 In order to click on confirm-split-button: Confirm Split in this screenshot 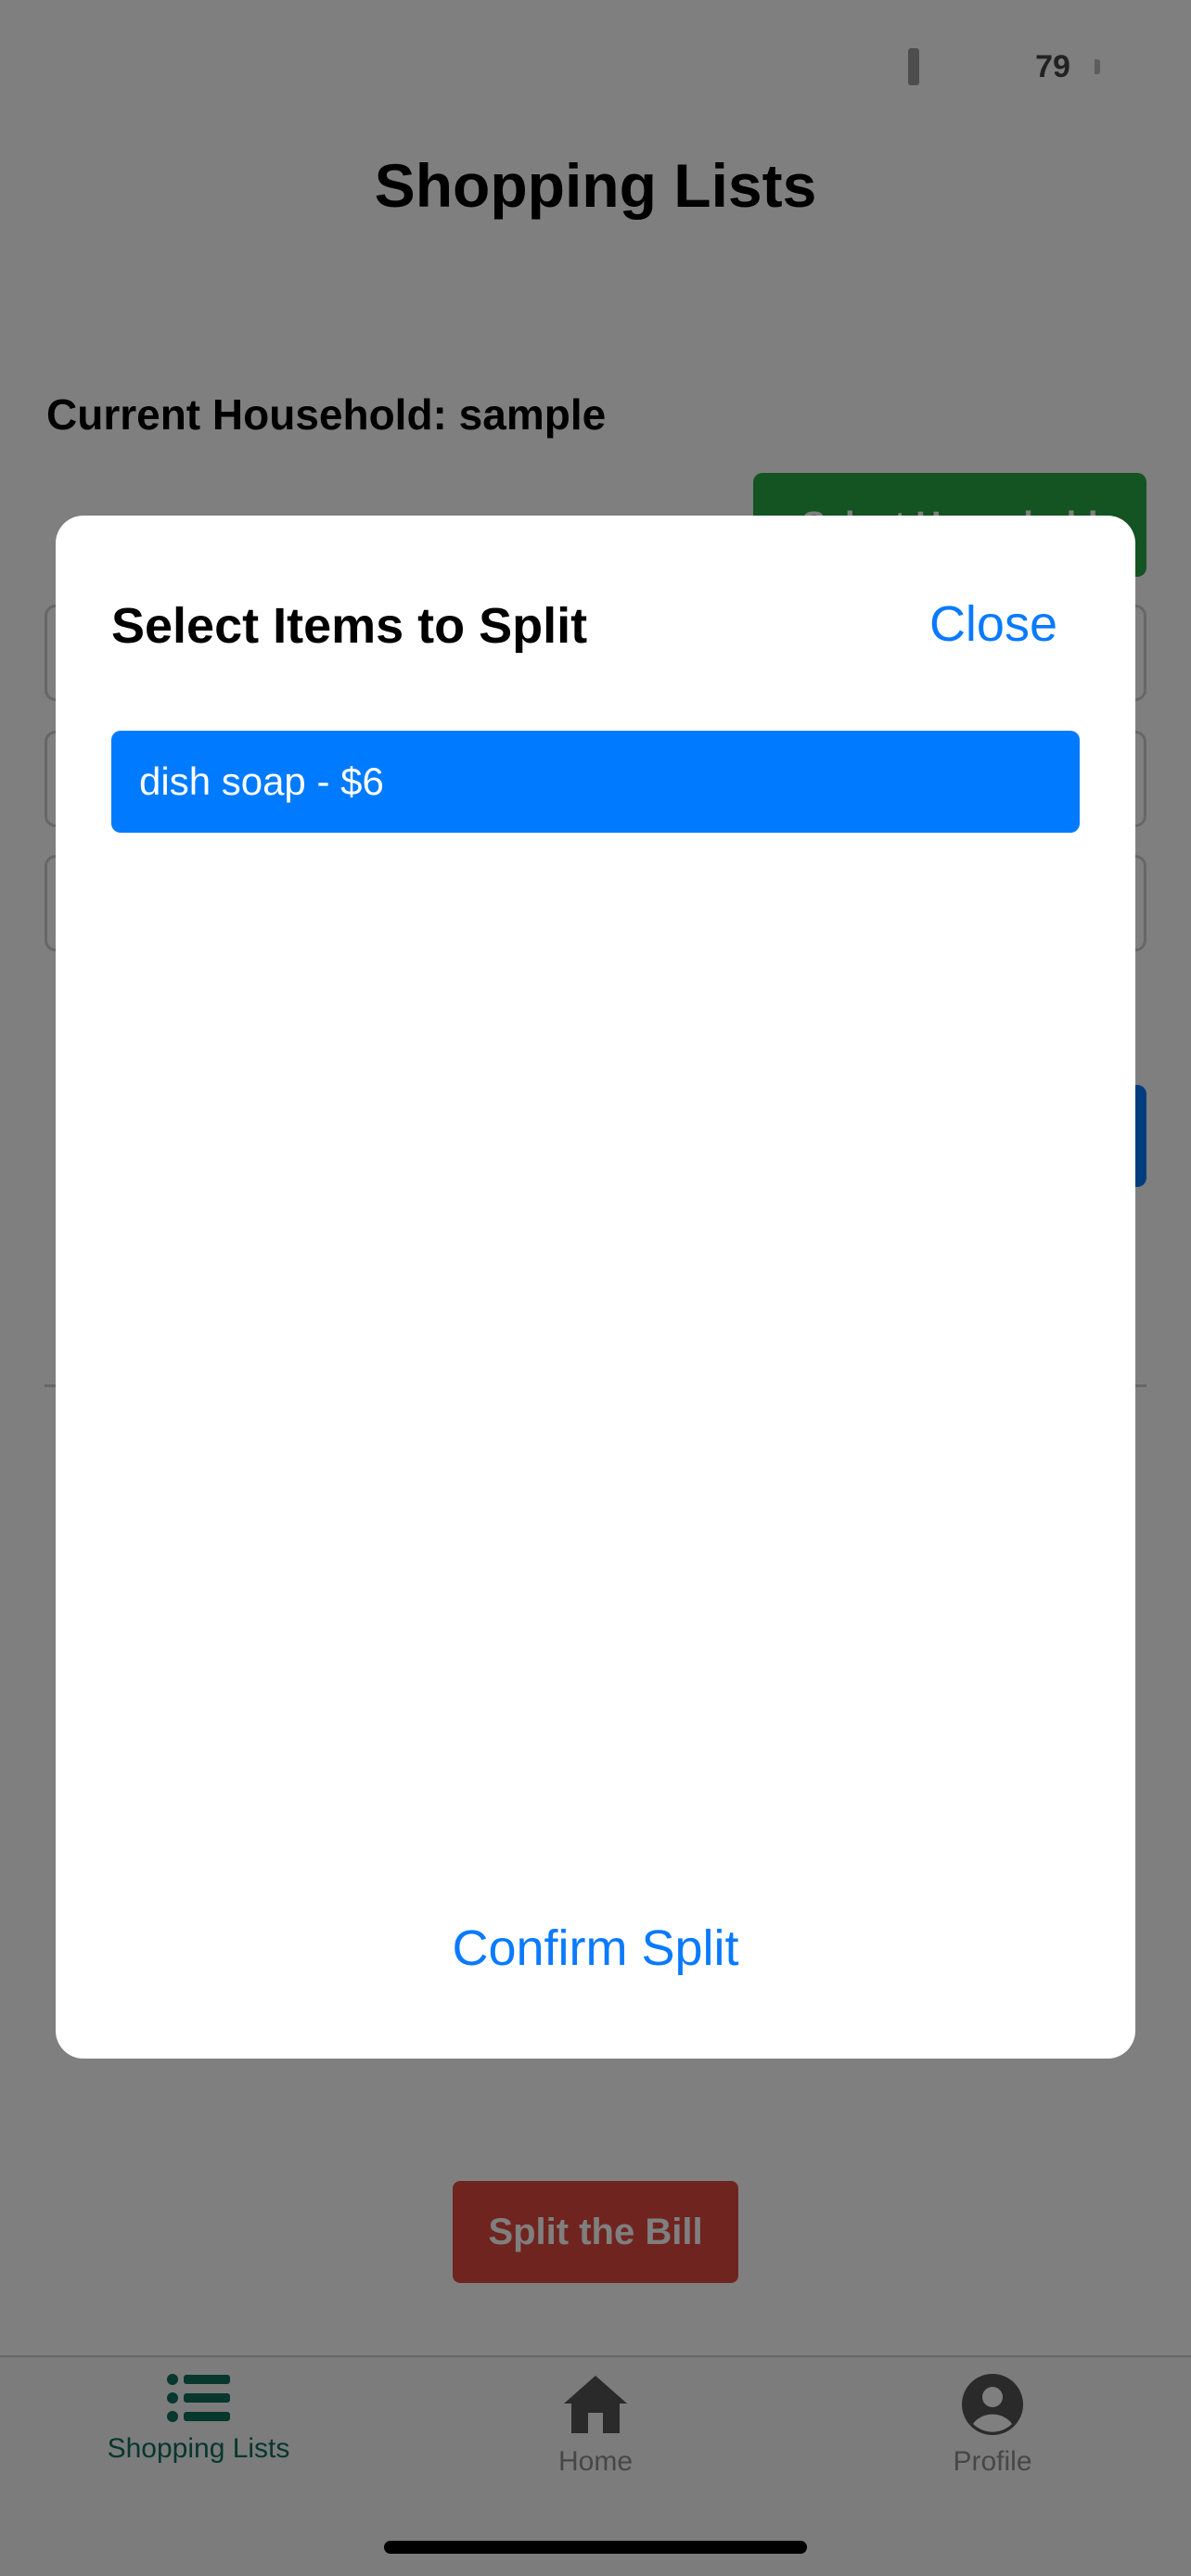, I will do `click(595, 1948)`.